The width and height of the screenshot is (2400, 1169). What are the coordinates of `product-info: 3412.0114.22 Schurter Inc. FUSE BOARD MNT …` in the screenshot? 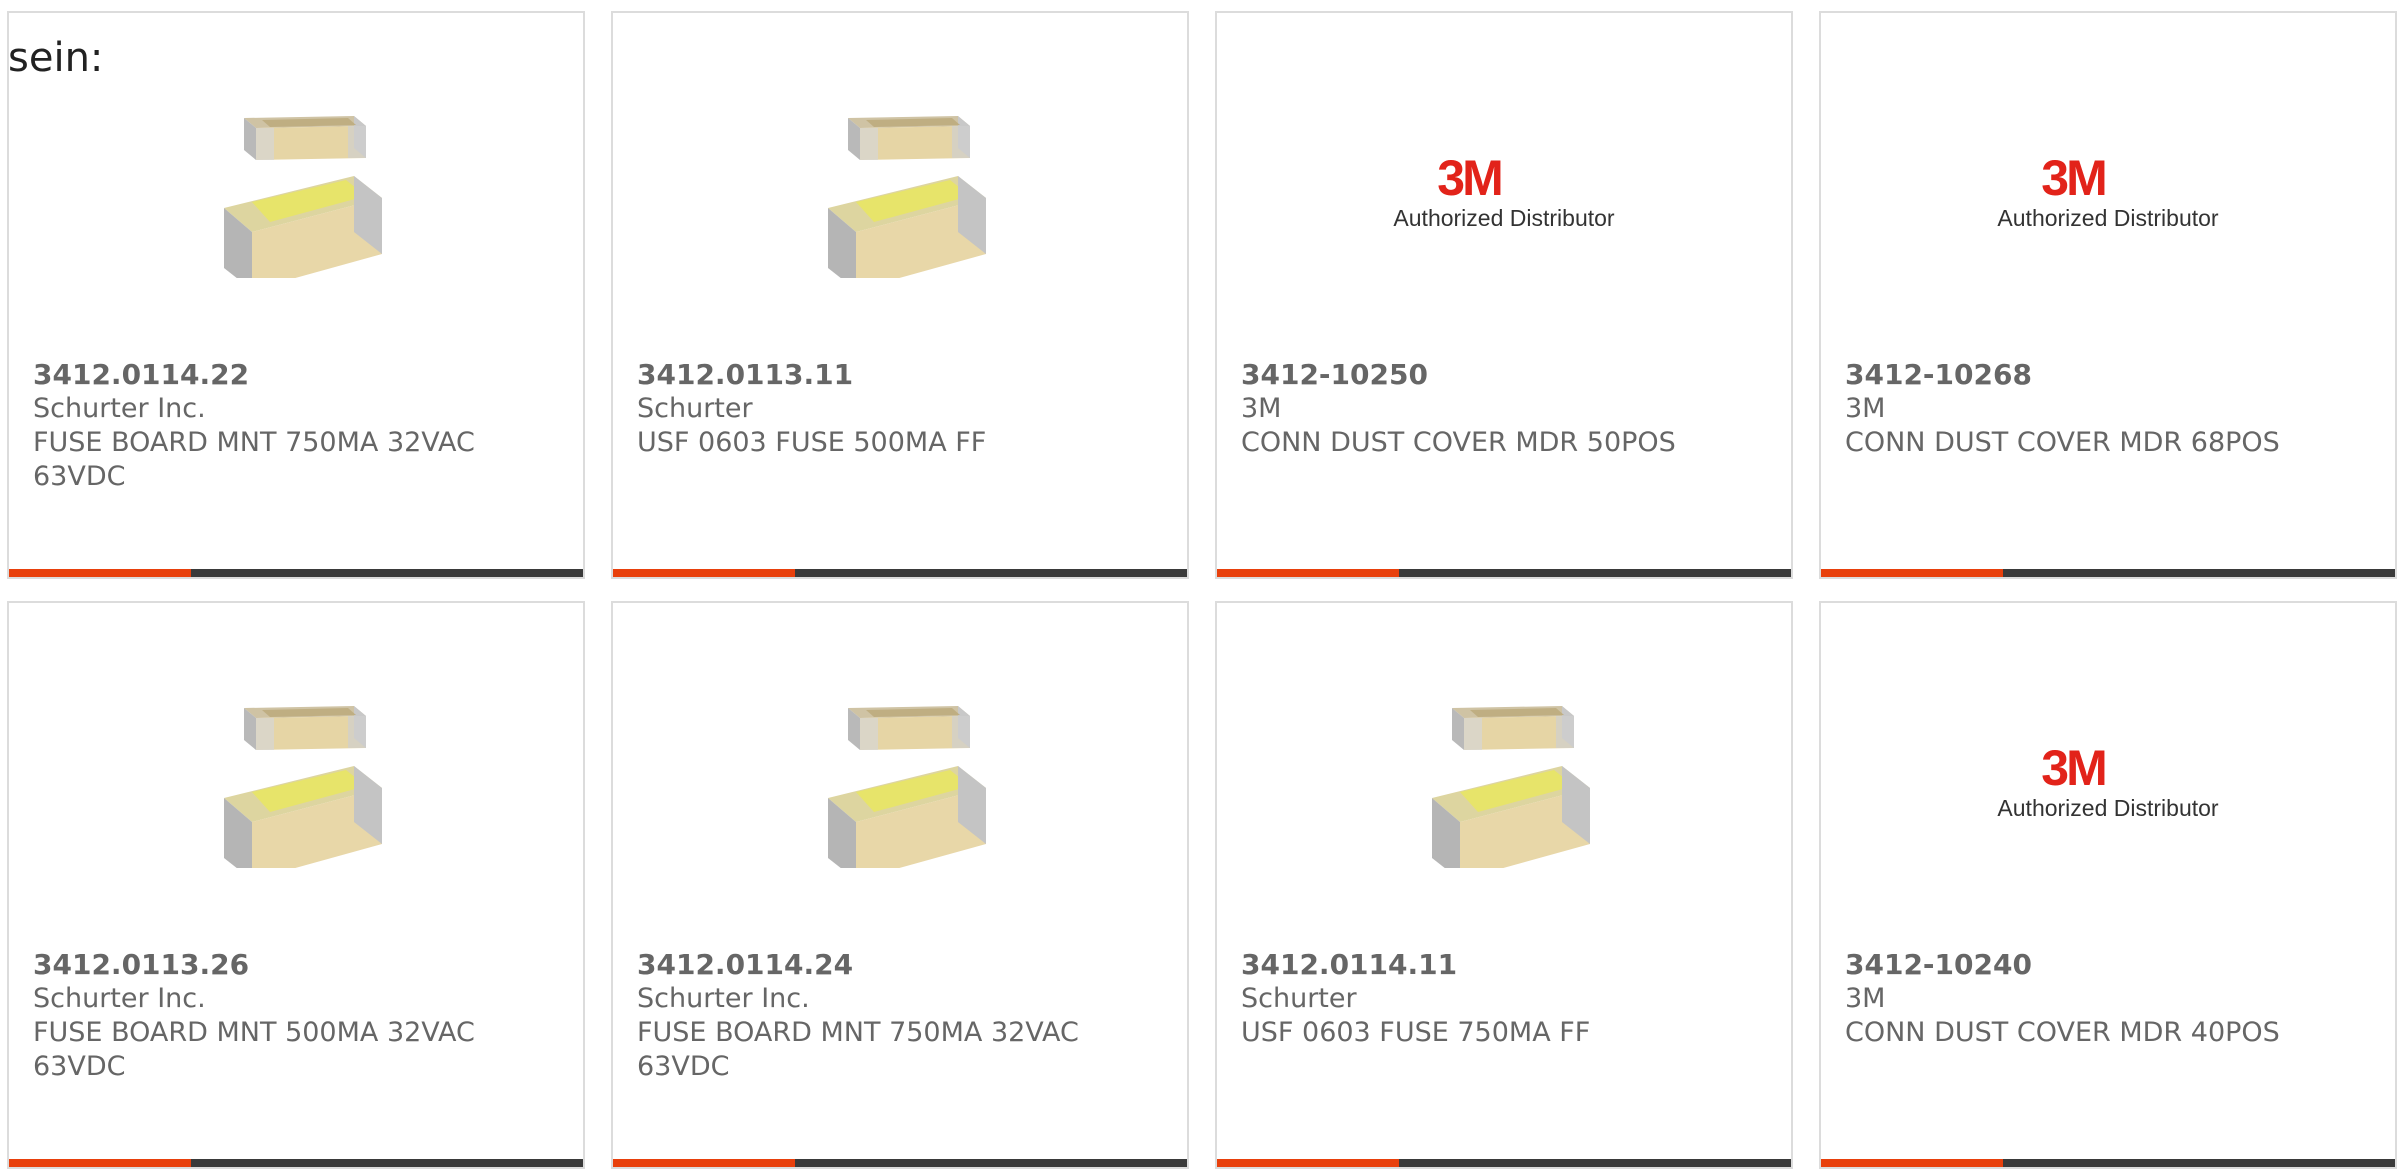 It's located at (296, 426).